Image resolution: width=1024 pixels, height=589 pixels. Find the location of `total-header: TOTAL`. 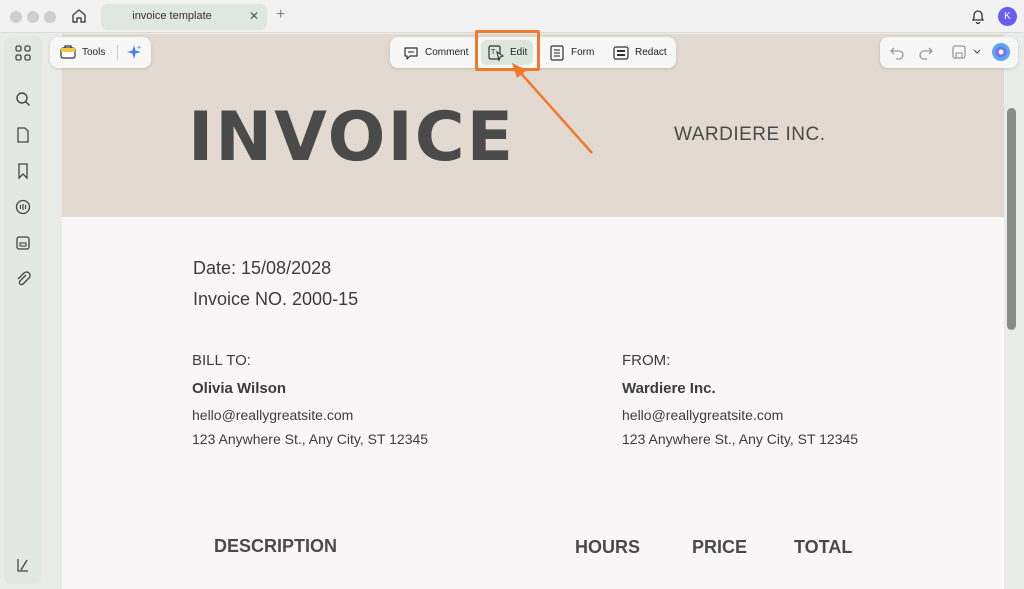

total-header: TOTAL is located at coordinates (823, 547).